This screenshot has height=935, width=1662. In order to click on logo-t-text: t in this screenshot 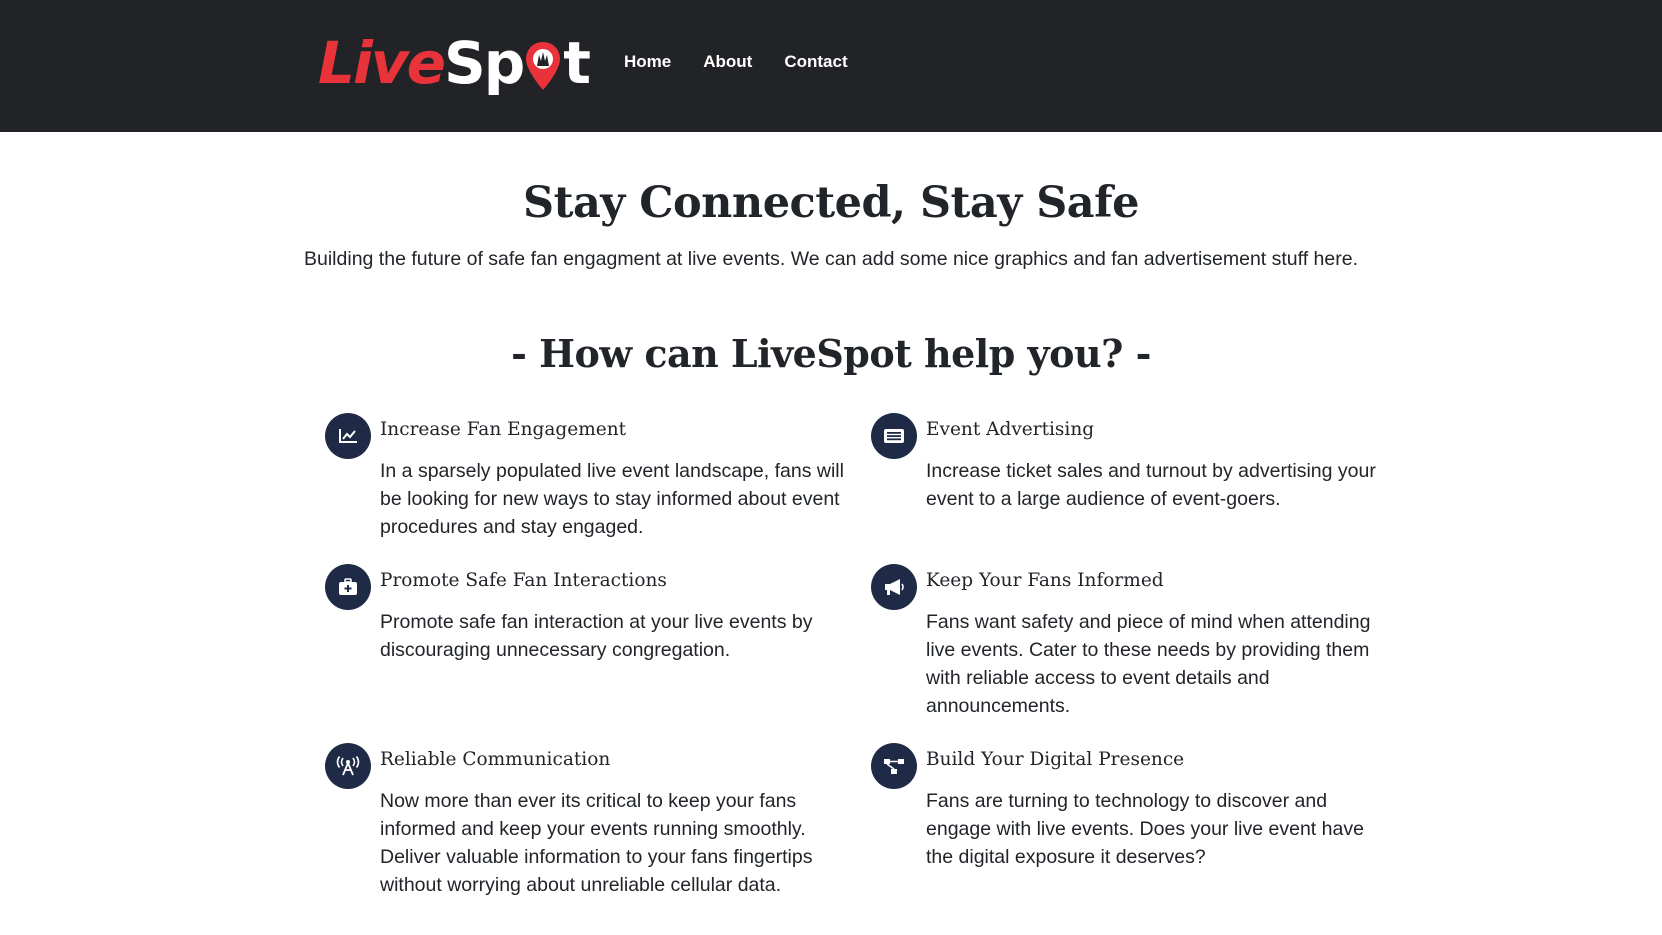, I will do `click(577, 63)`.